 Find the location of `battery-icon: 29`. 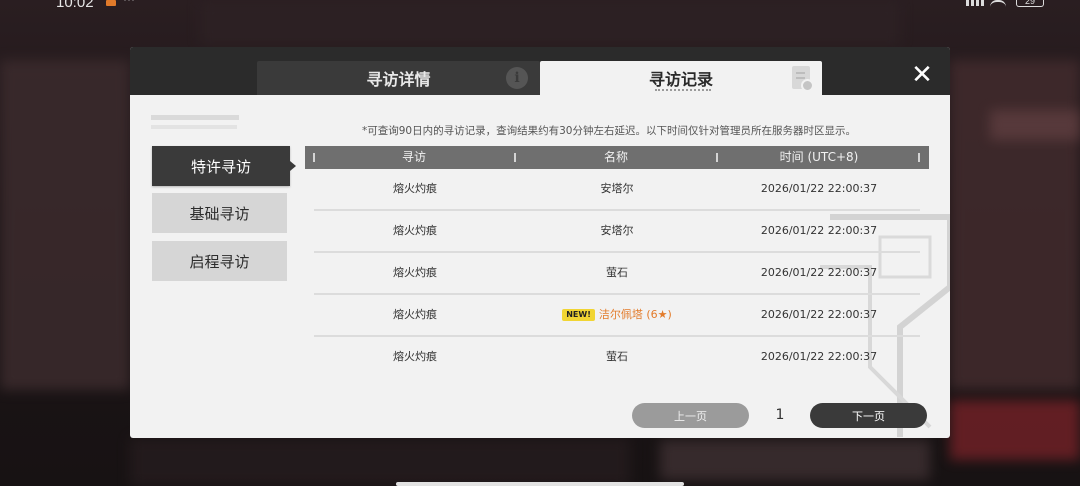

battery-icon: 29 is located at coordinates (1030, 3).